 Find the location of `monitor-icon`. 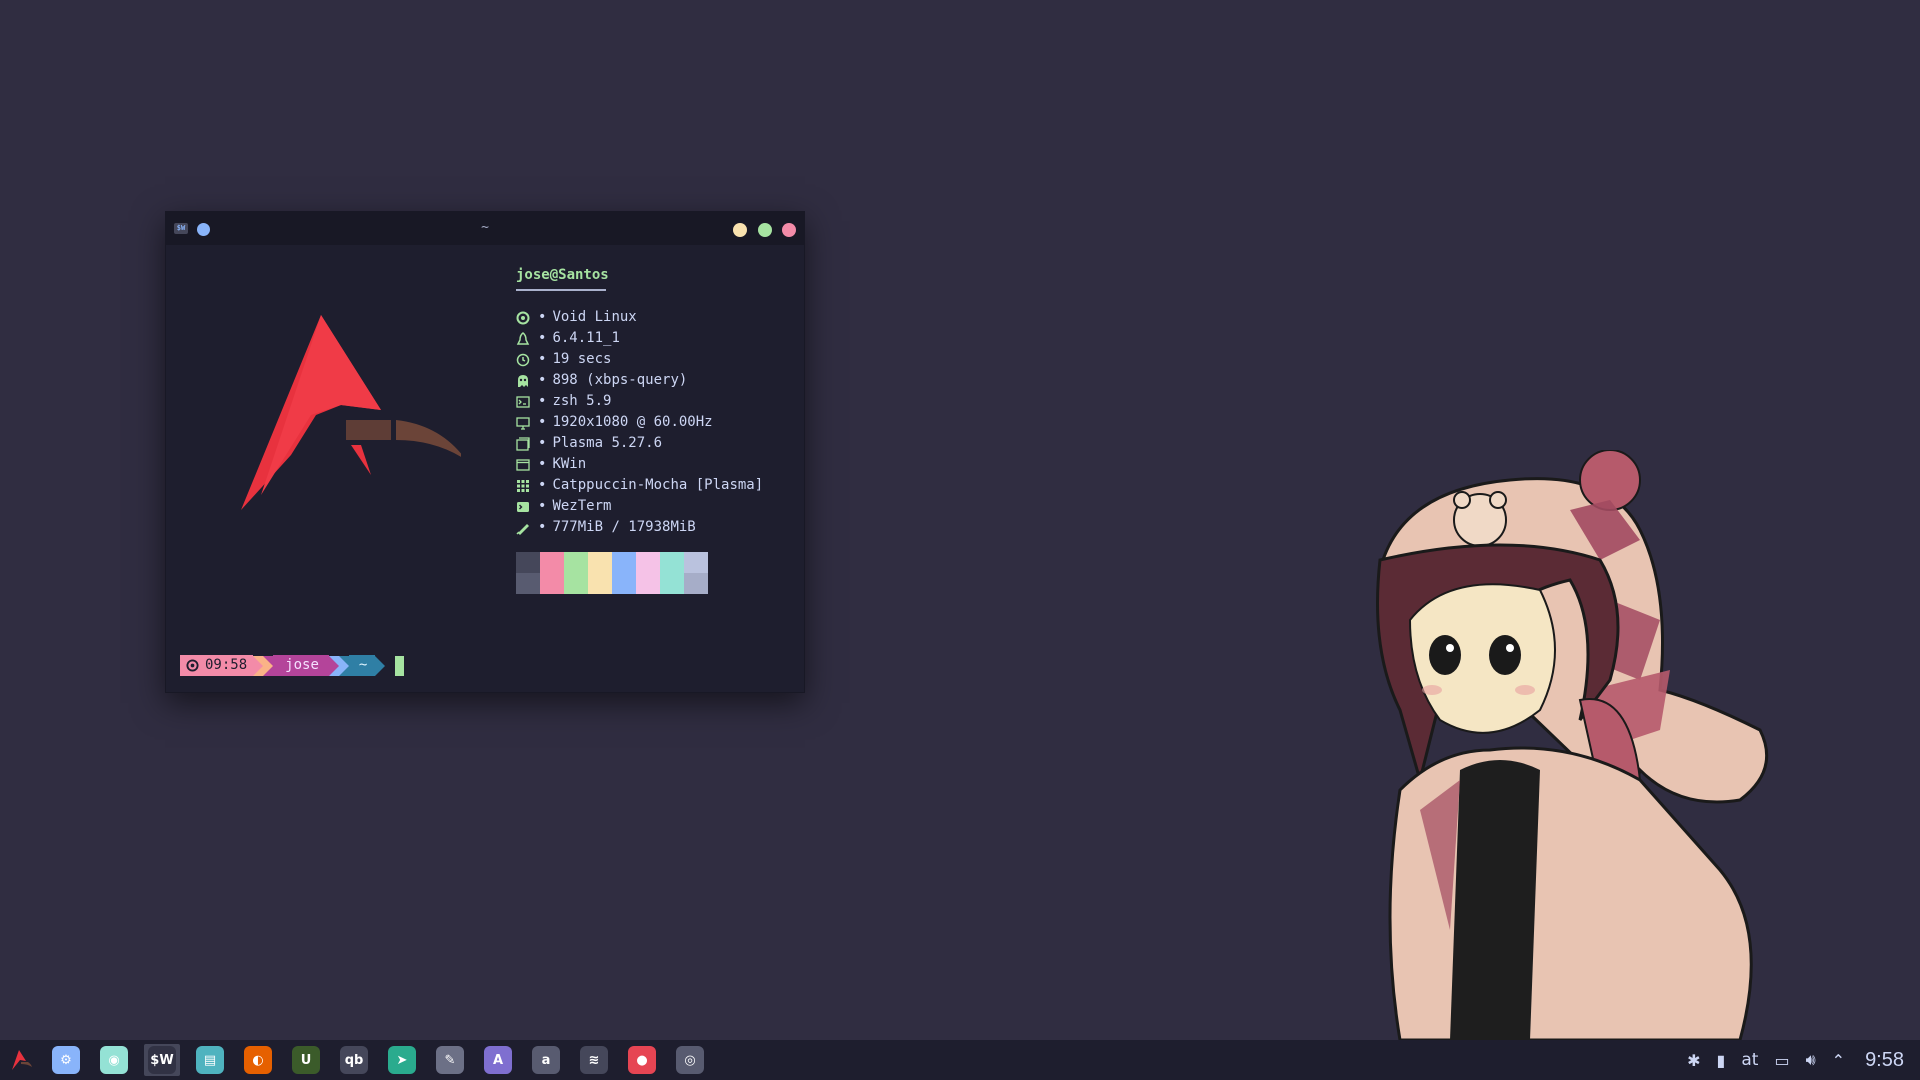

monitor-icon is located at coordinates (523, 423).